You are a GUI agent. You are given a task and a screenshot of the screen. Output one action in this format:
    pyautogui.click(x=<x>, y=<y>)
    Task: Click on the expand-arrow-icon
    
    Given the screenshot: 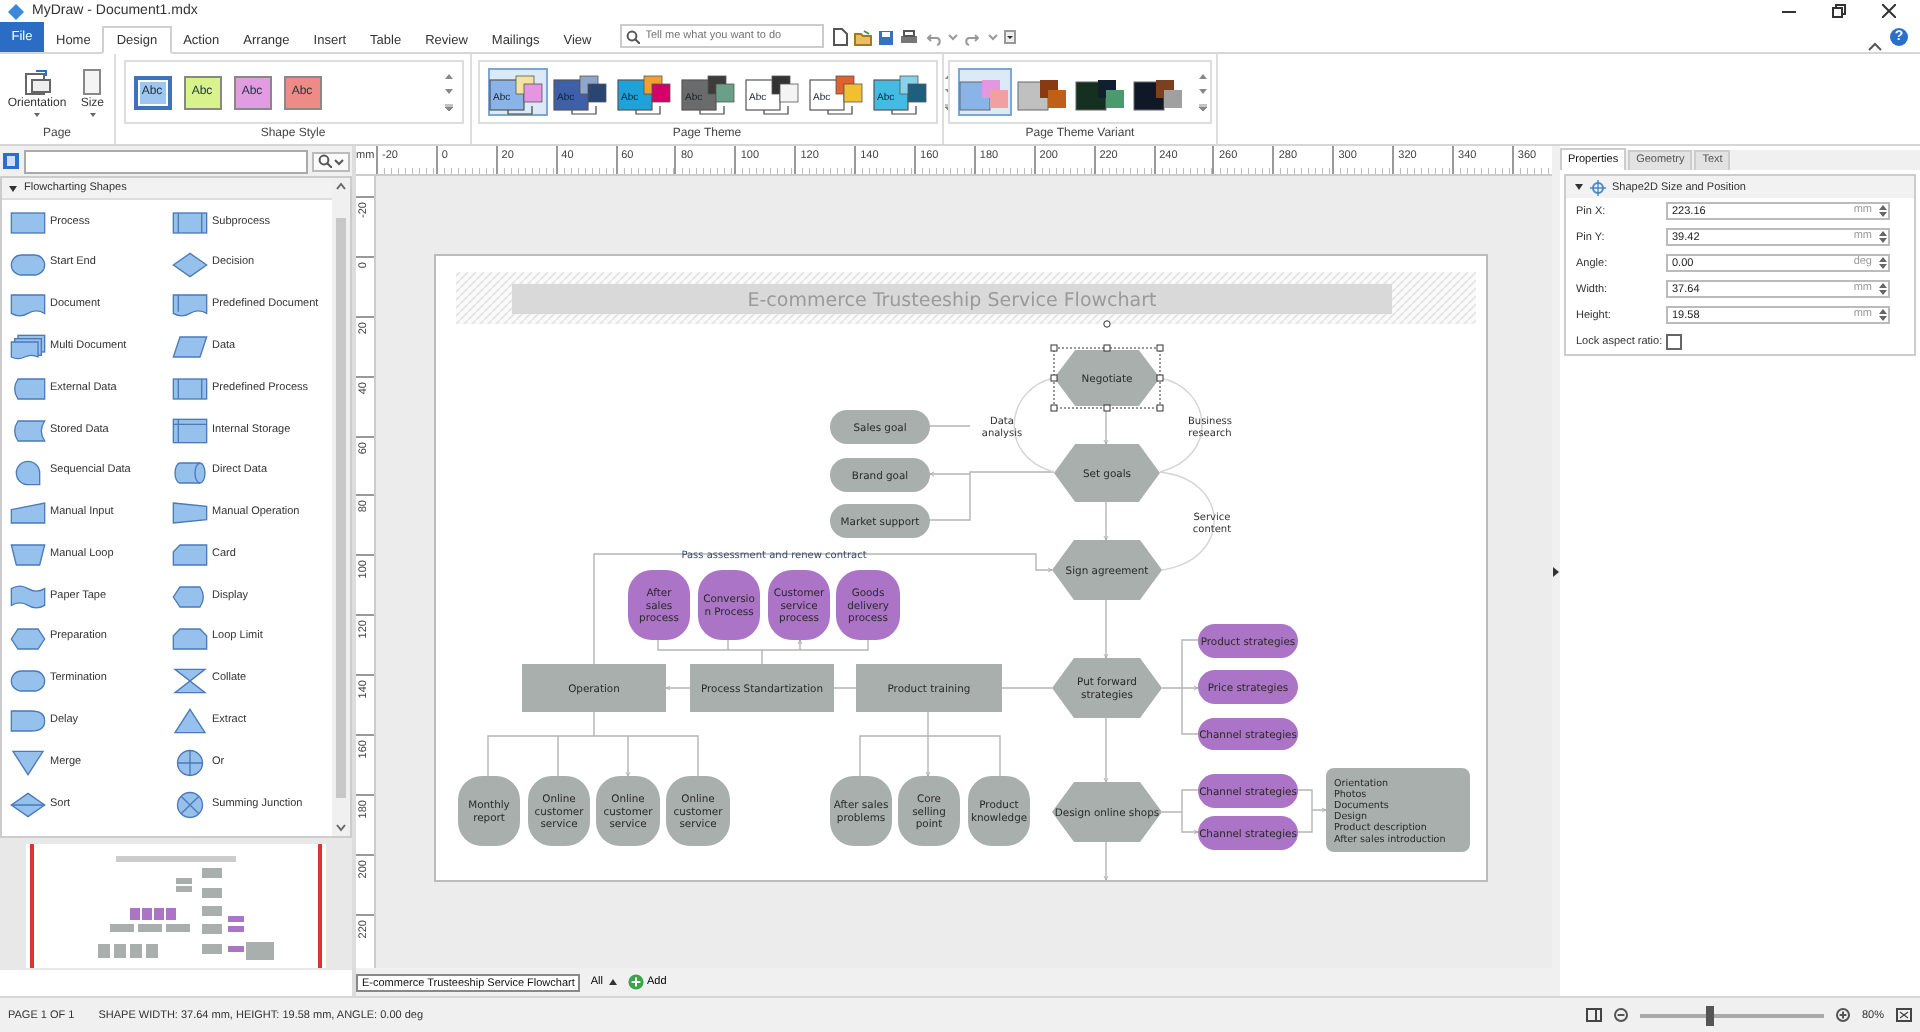 What is the action you would take?
    pyautogui.click(x=1556, y=571)
    